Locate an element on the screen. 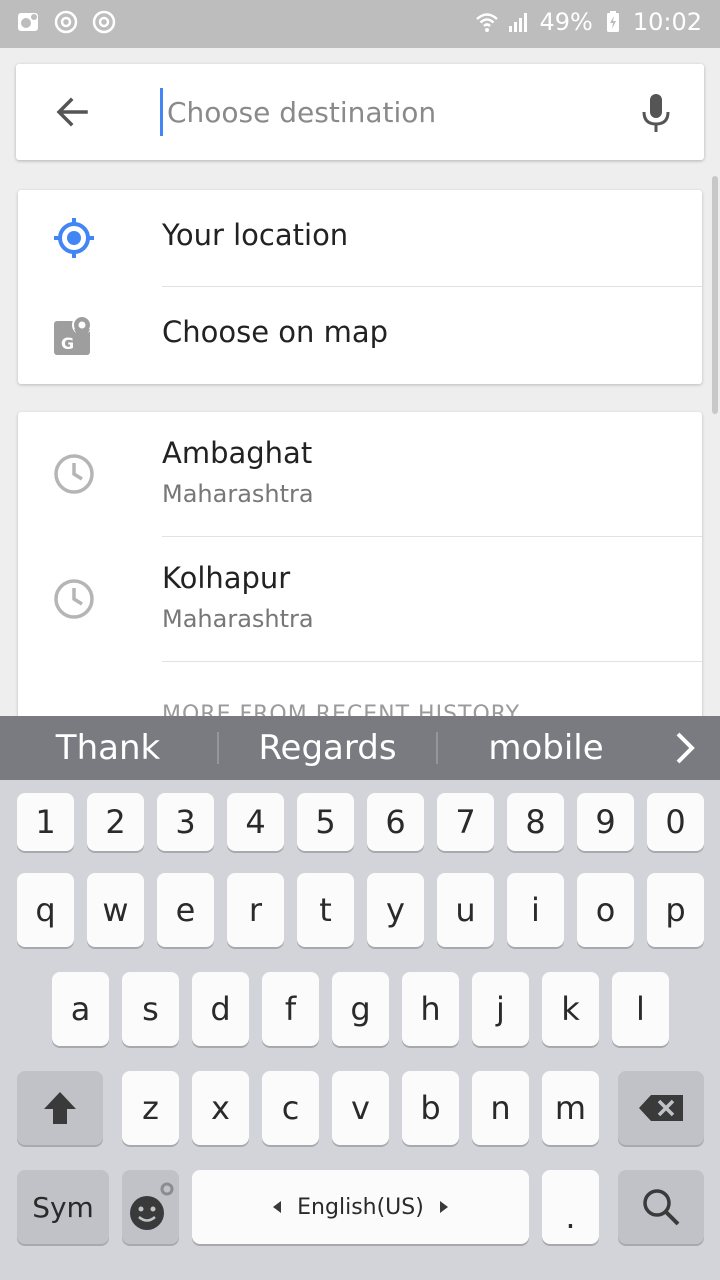 The height and width of the screenshot is (1280, 720). key-9: 9 is located at coordinates (605, 822).